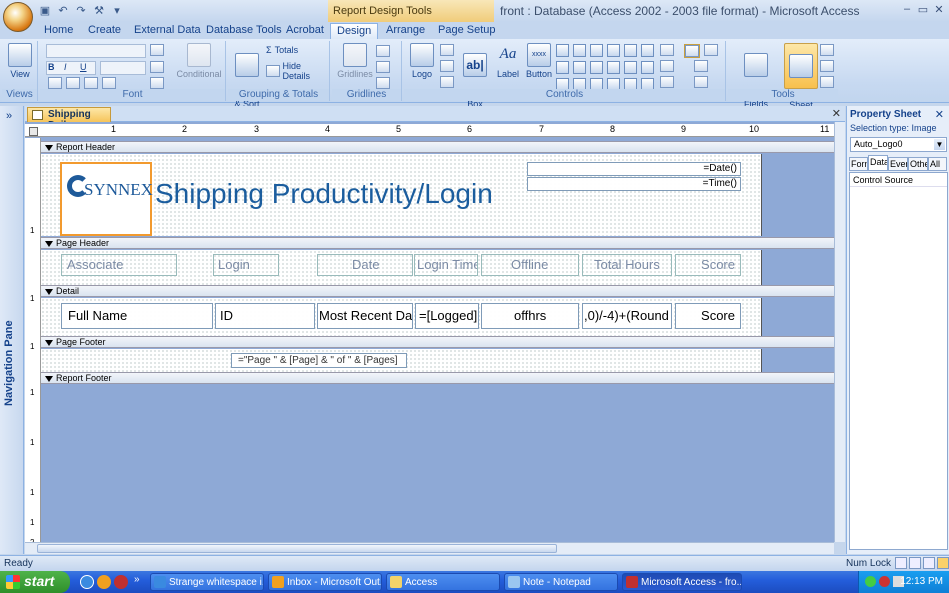 Image resolution: width=949 pixels, height=593 pixels. I want to click on pointer-button, so click(711, 50).